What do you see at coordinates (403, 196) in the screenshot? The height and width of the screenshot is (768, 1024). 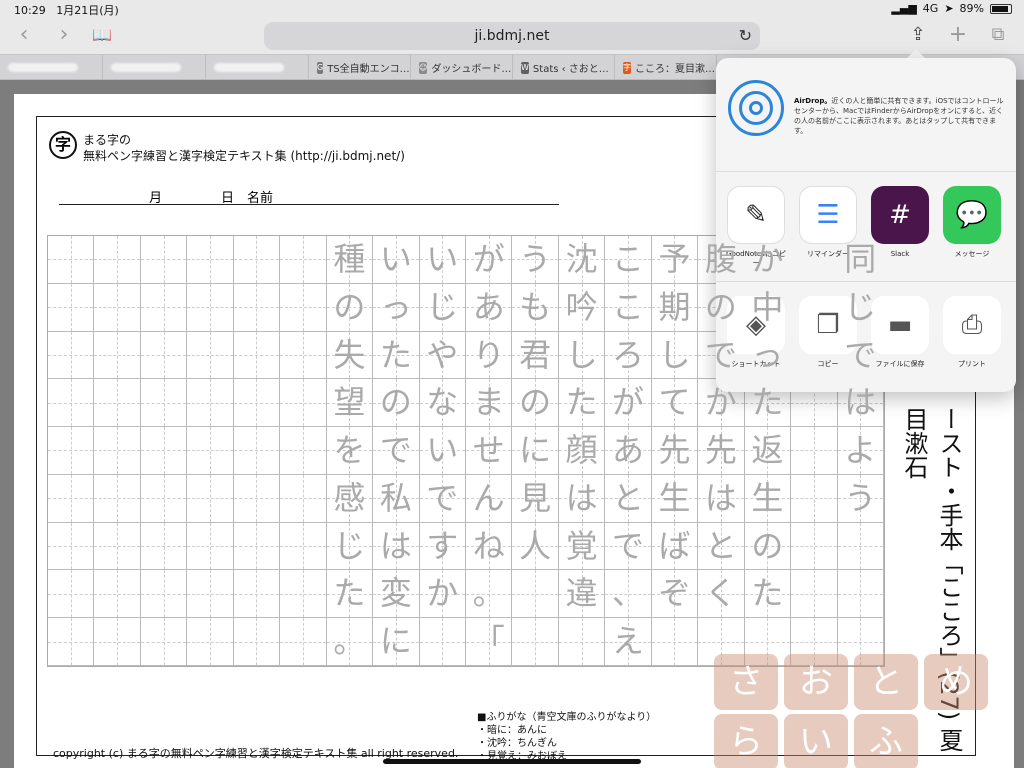 I see `name-field: 名前` at bounding box center [403, 196].